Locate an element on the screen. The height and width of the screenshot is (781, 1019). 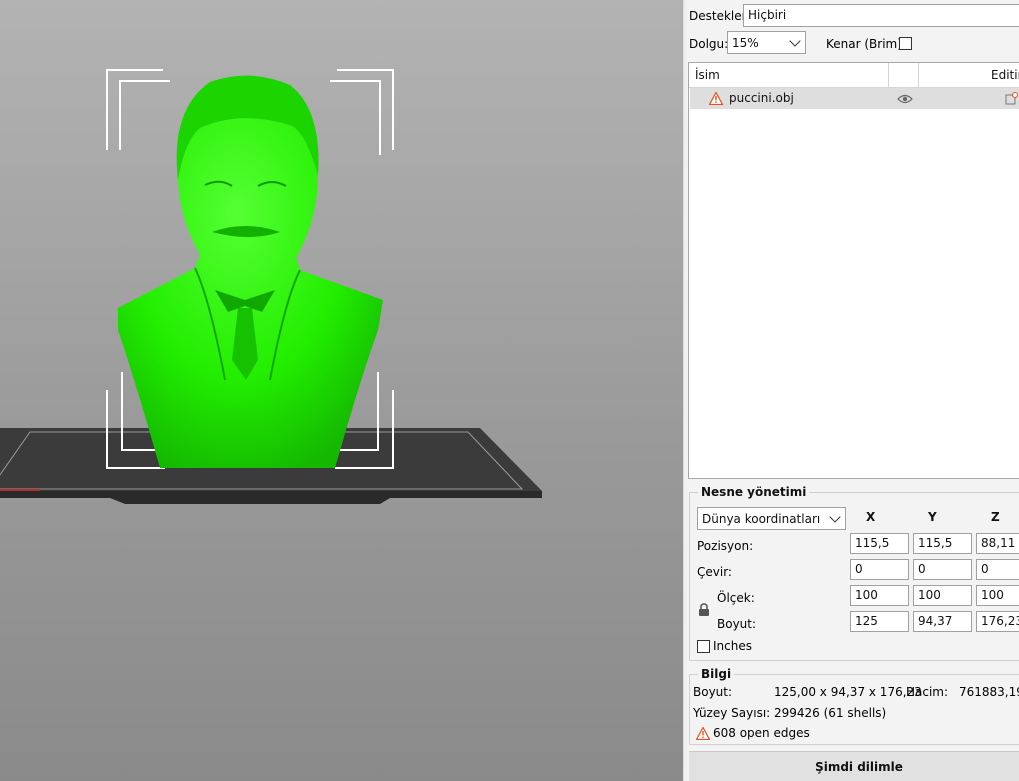
size-y-field: 94,37 is located at coordinates (942, 621).